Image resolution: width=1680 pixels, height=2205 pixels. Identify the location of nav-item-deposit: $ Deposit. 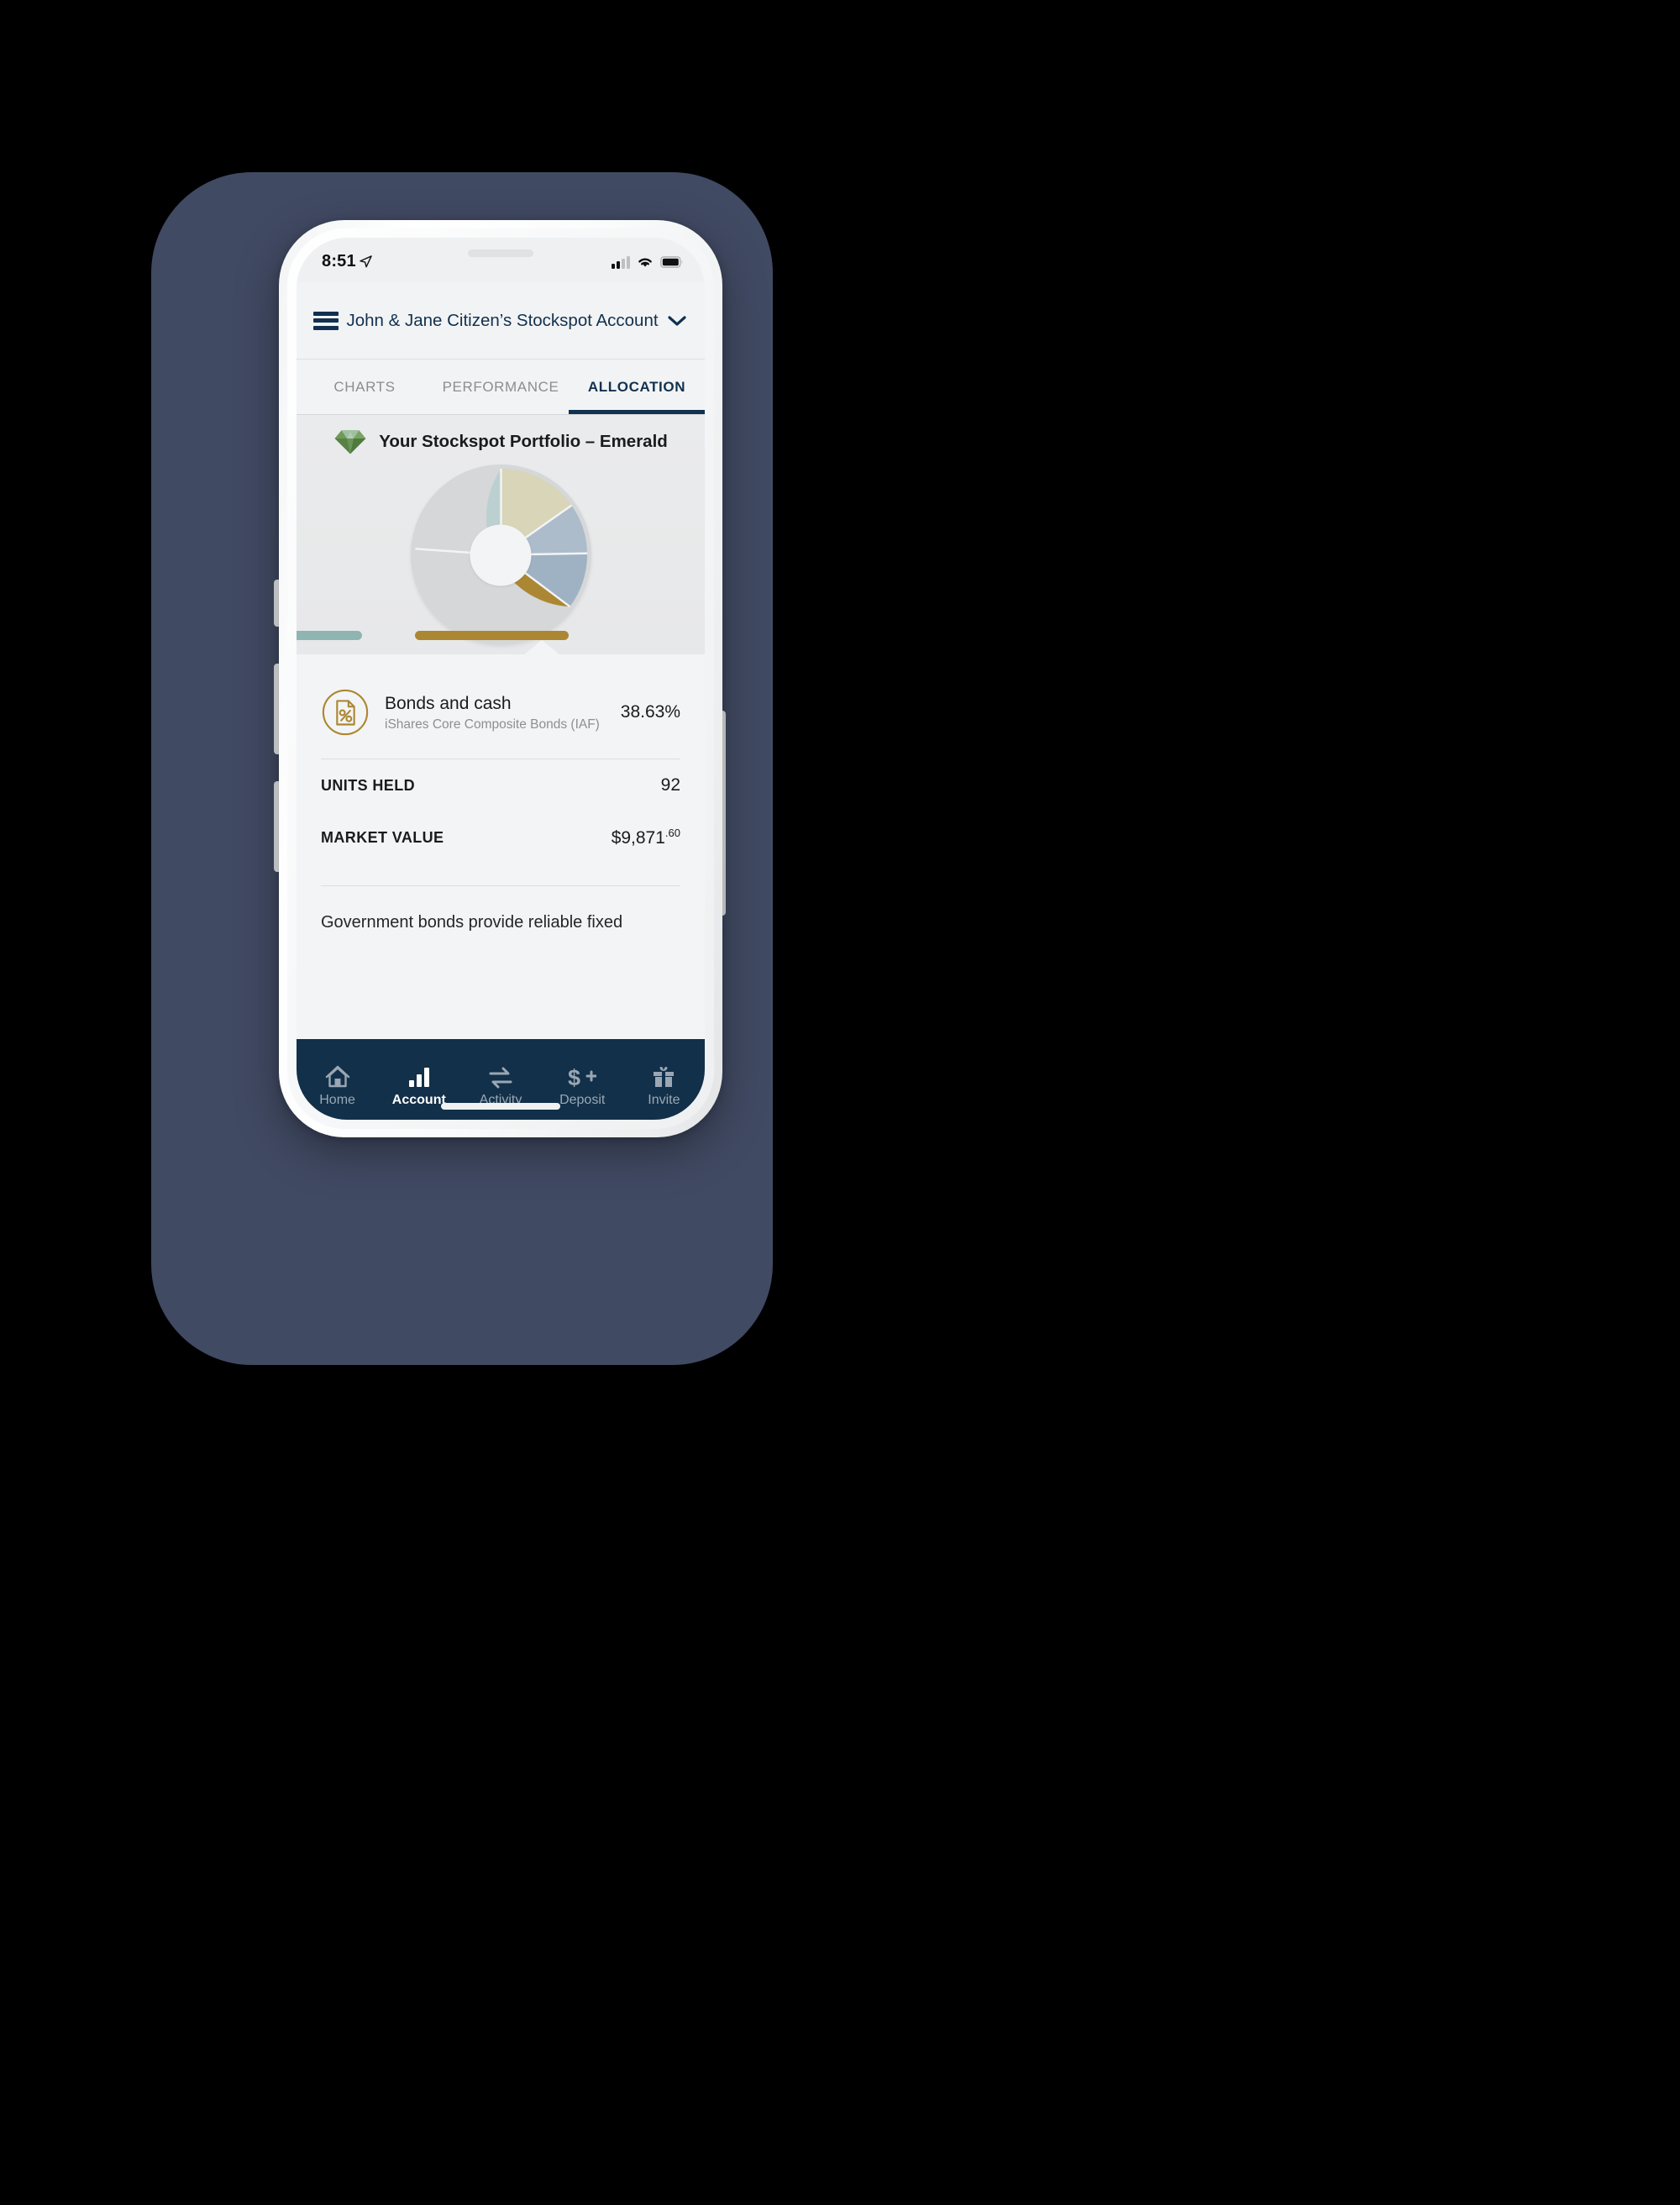
(582, 1086).